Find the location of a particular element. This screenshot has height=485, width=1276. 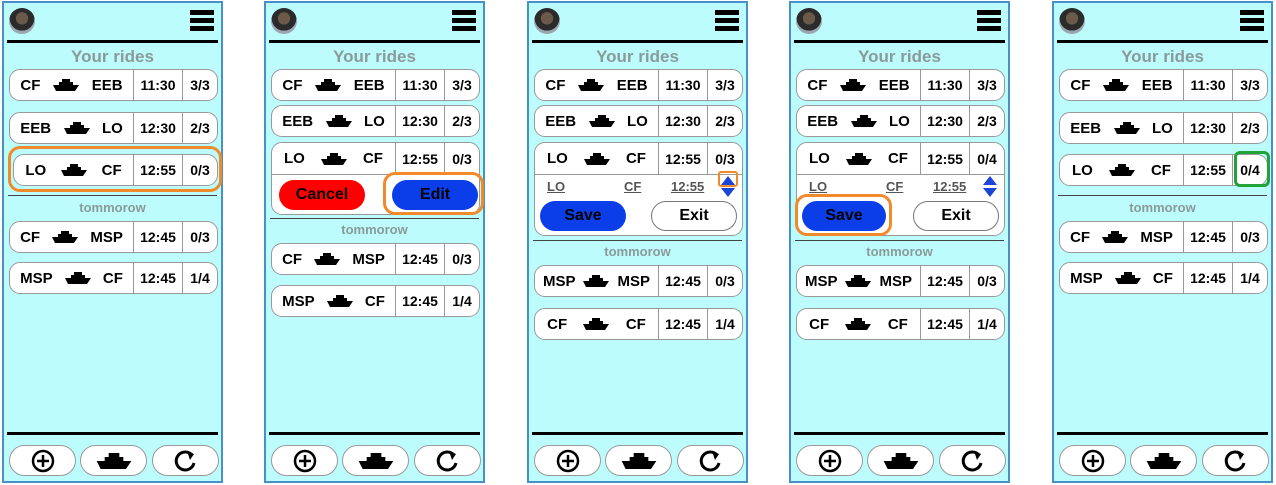

ride-row-editing: LO CF 12:55 0/4 LO CF 12:55 Save Exit is located at coordinates (900, 189).